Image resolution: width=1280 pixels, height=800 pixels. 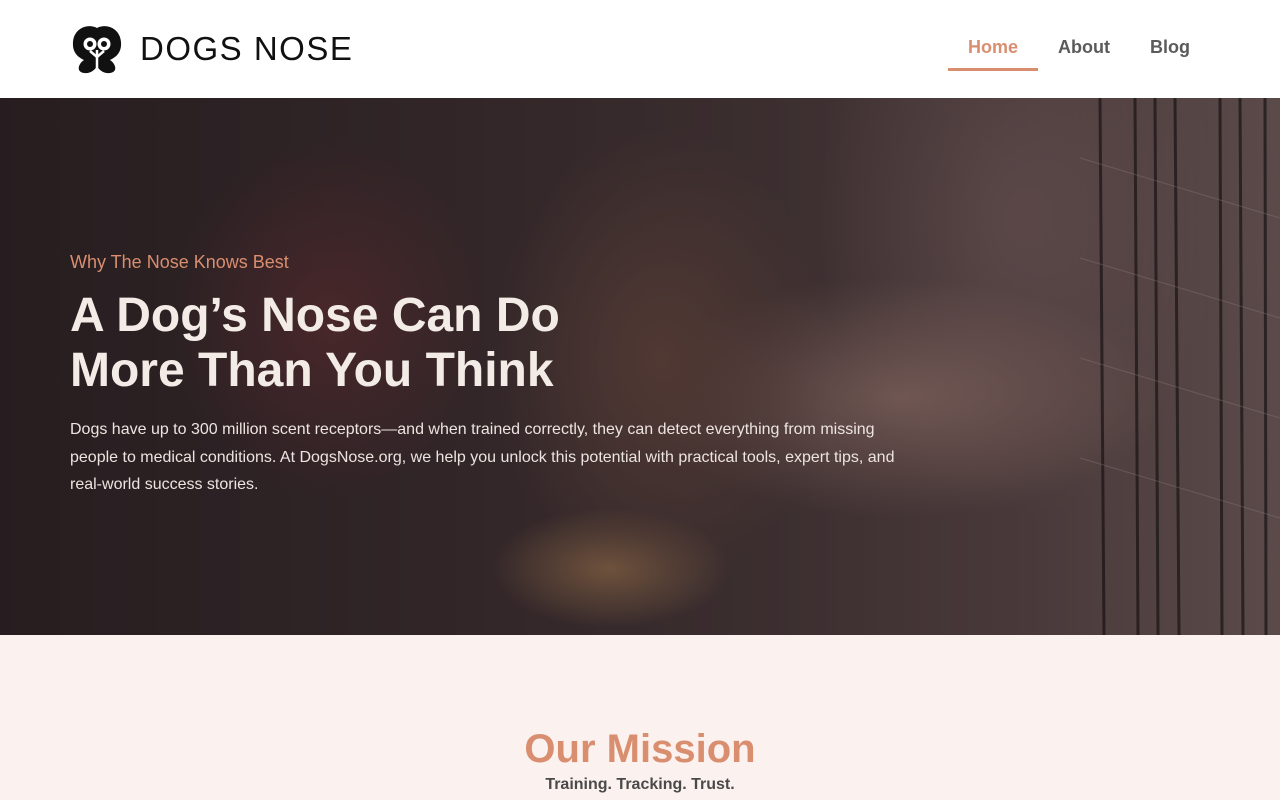 What do you see at coordinates (97, 50) in the screenshot?
I see `dog-nose-logo-icon` at bounding box center [97, 50].